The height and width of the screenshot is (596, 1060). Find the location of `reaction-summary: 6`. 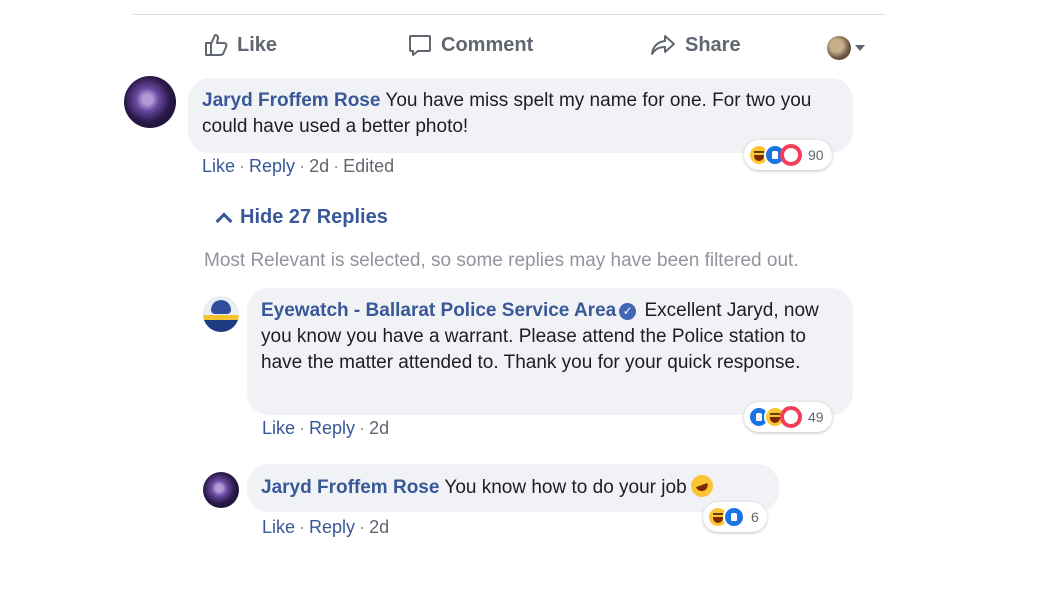

reaction-summary: 6 is located at coordinates (735, 517).